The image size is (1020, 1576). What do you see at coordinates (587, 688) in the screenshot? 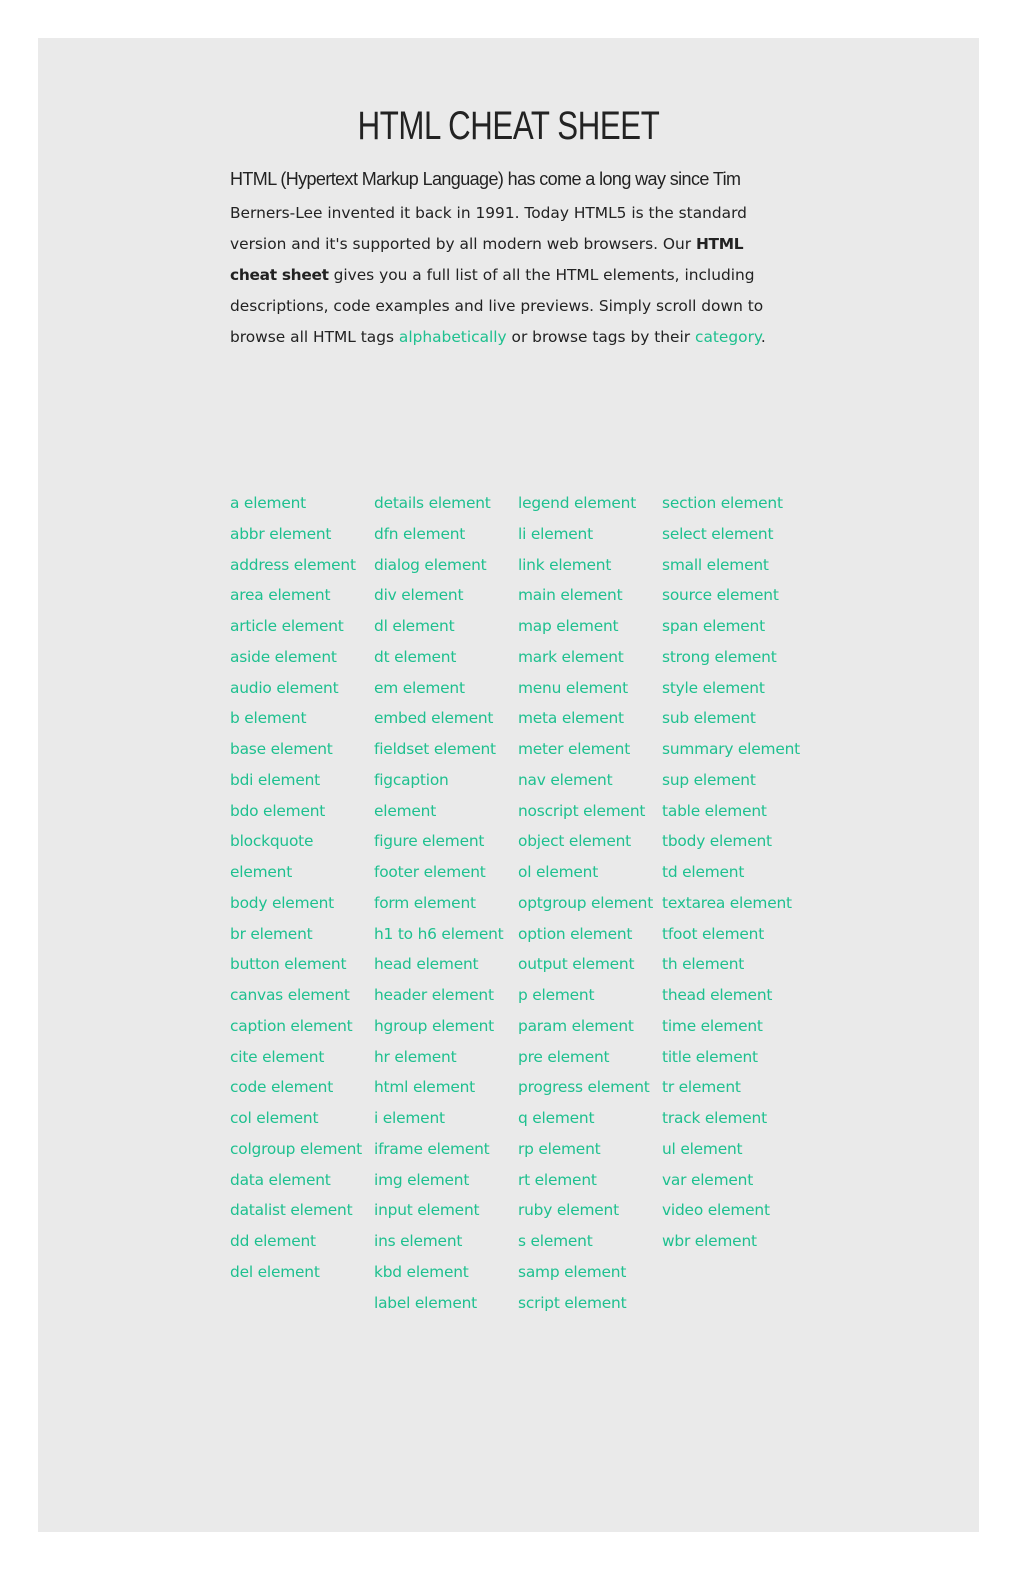
I see `element-link: menu element` at bounding box center [587, 688].